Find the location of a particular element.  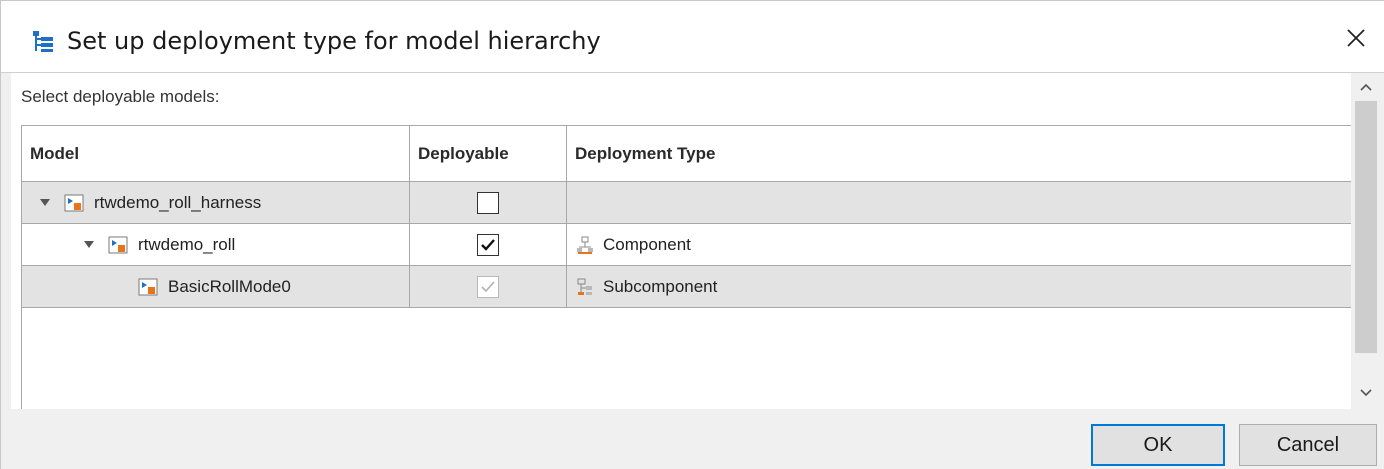

scroll-up-button is located at coordinates (1366, 87).